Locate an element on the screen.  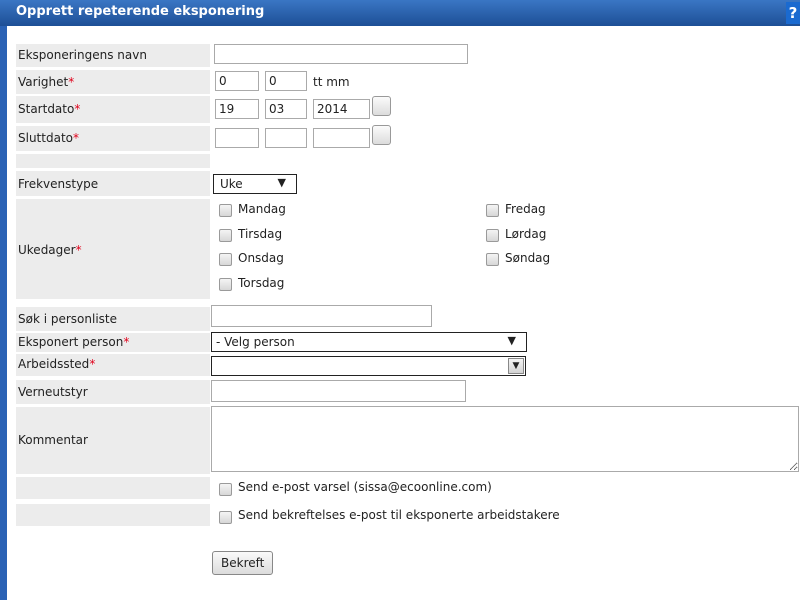
start-year-input is located at coordinates (341, 109).